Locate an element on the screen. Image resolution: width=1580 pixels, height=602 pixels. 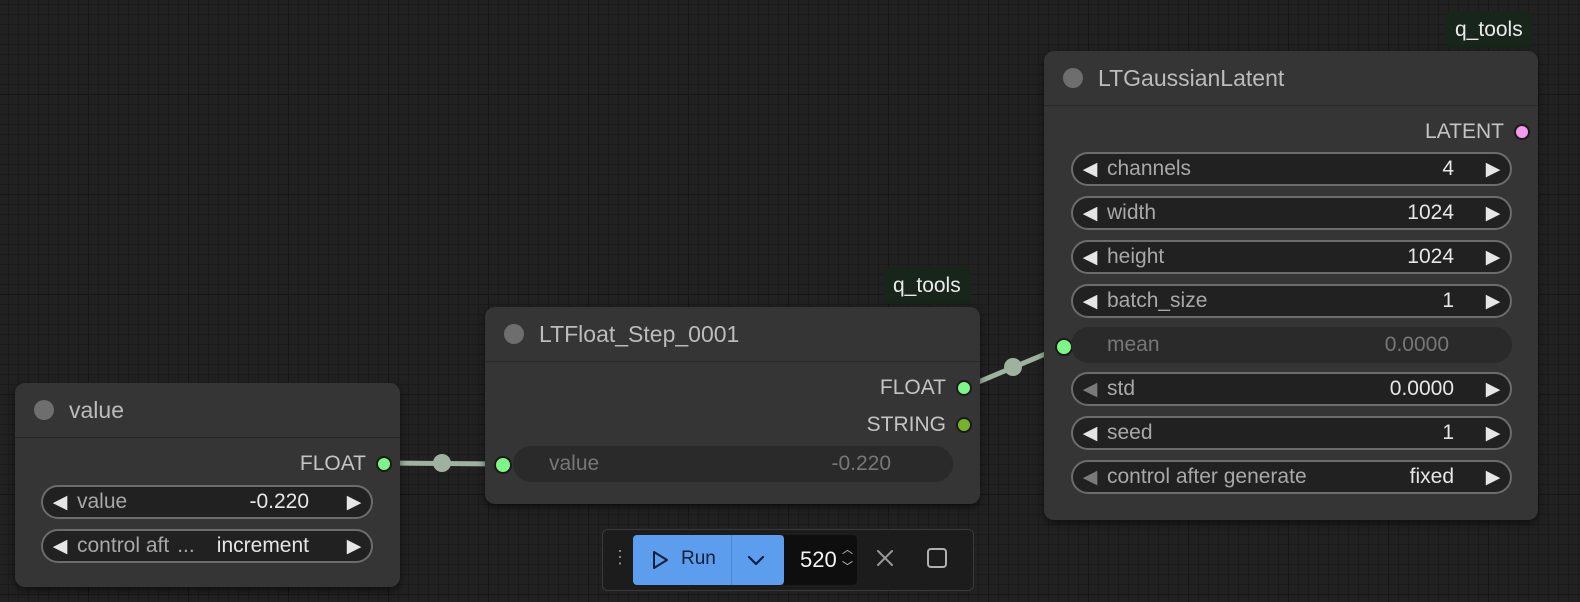
widget-channels: ◀ channels 4 ▶ is located at coordinates (1291, 169).